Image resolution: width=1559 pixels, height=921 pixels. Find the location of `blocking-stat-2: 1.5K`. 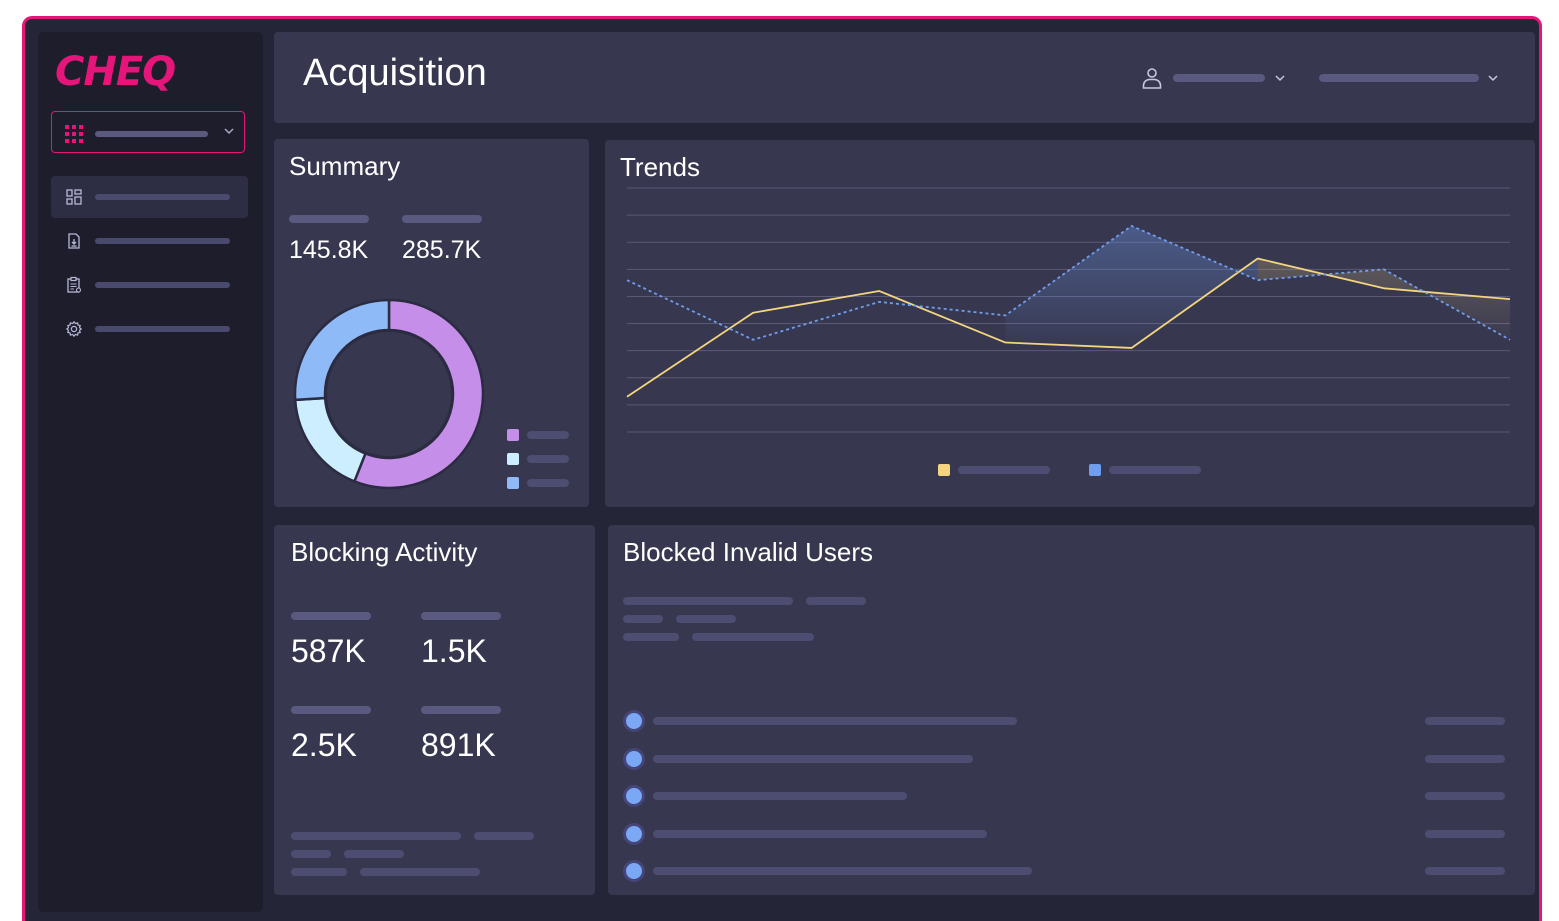

blocking-stat-2: 1.5K is located at coordinates (454, 651).